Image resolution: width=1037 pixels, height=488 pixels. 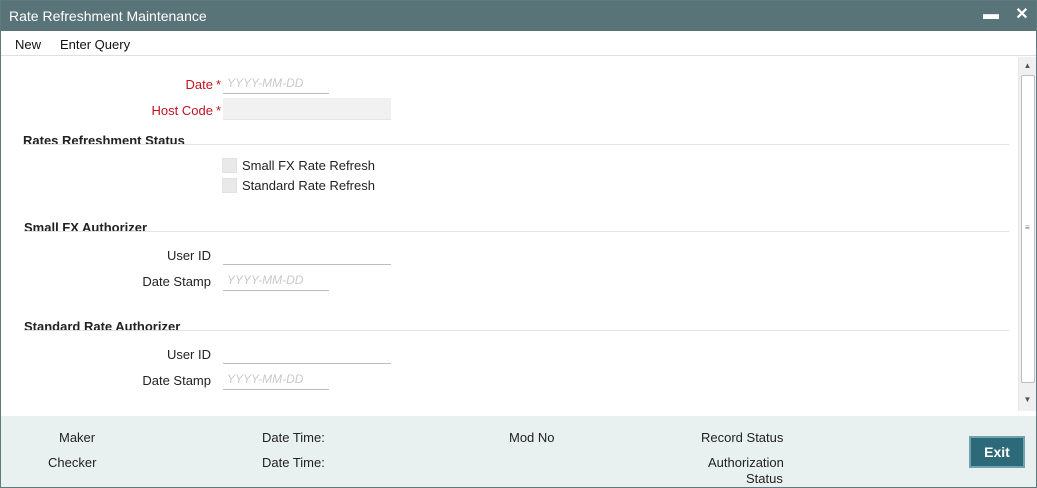 What do you see at coordinates (188, 354) in the screenshot?
I see `standard-user-id-label: User ID` at bounding box center [188, 354].